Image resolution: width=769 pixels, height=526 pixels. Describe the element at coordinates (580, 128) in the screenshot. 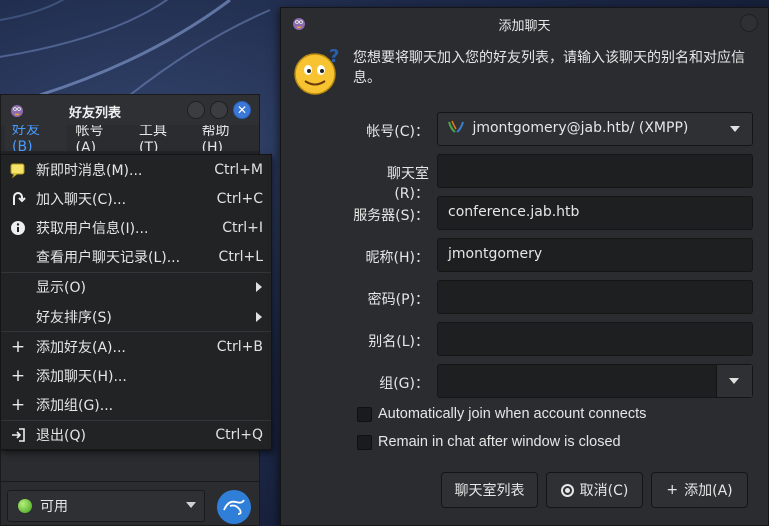

I see `account-value: jmontgomery@jab.htb/ (XMPP)` at that location.